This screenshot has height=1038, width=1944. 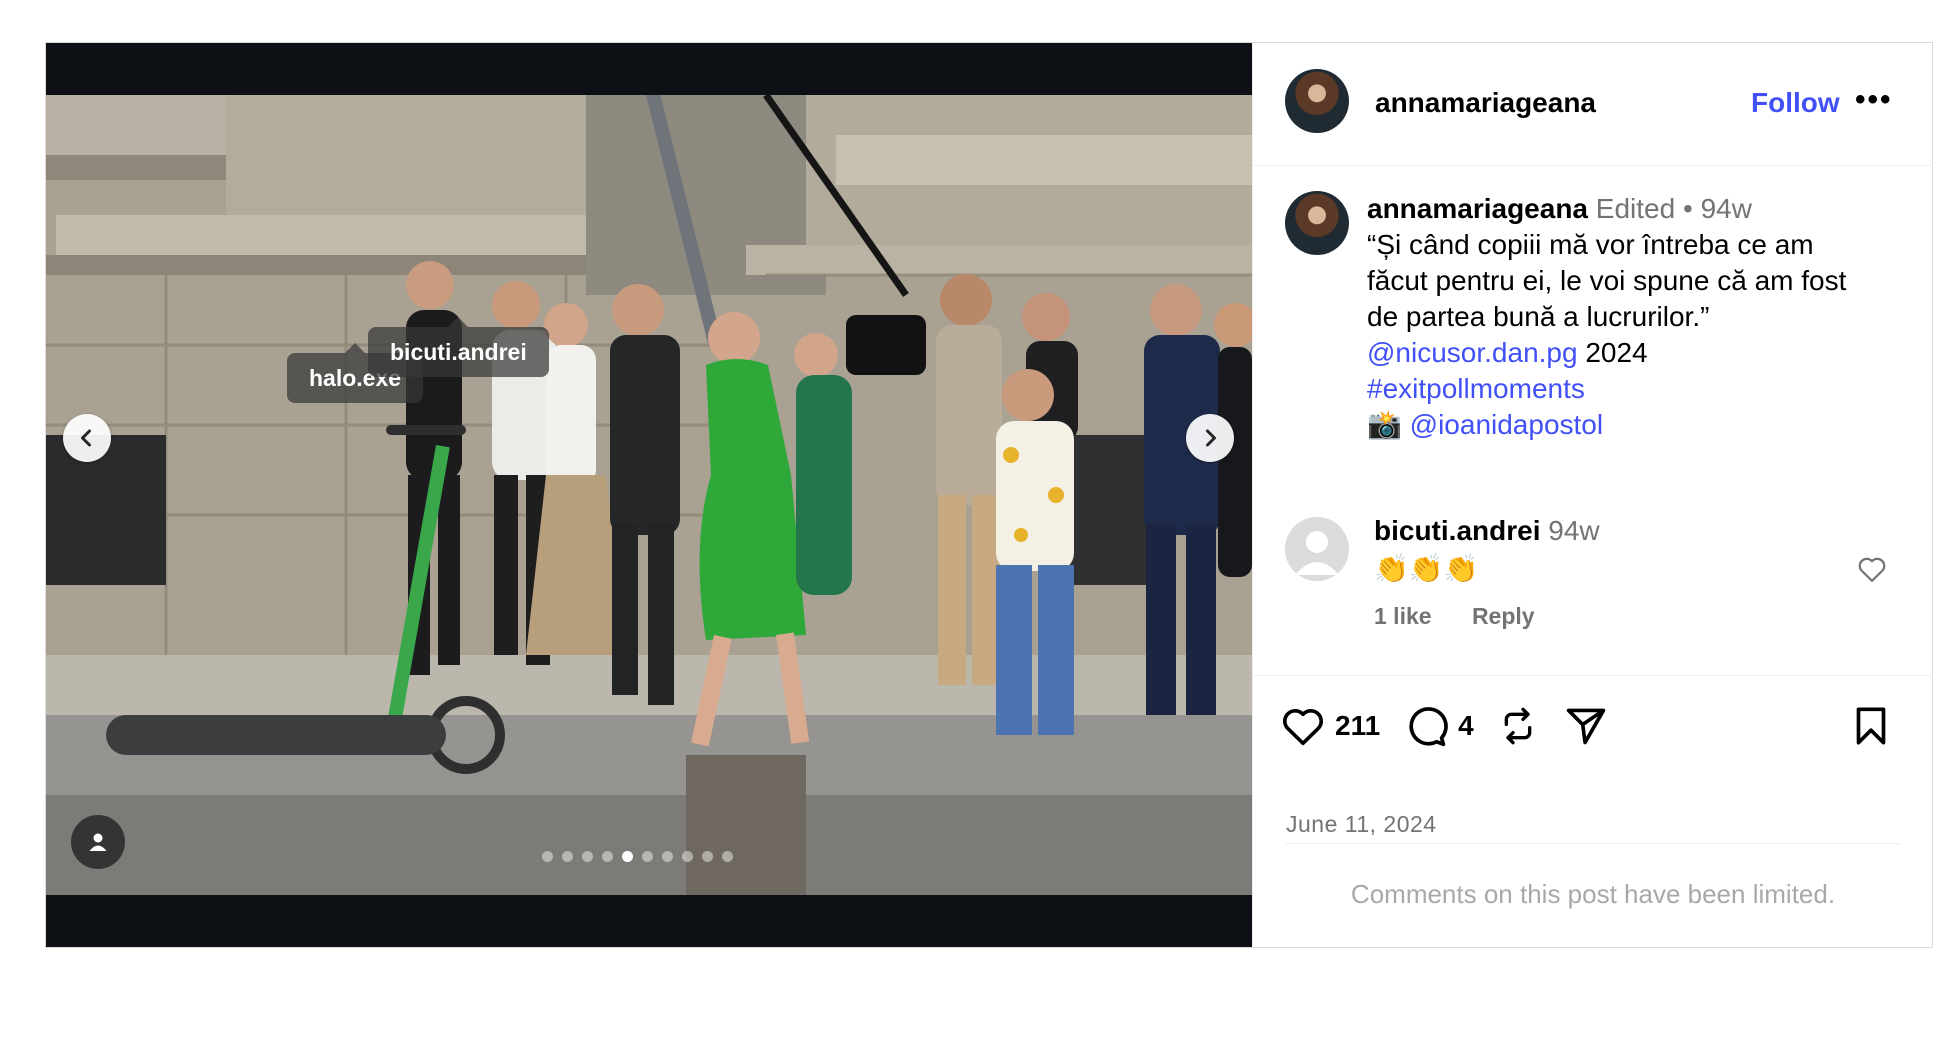 What do you see at coordinates (1538, 316) in the screenshot?
I see `caption-line: de partea bună a lucrurilor.”` at bounding box center [1538, 316].